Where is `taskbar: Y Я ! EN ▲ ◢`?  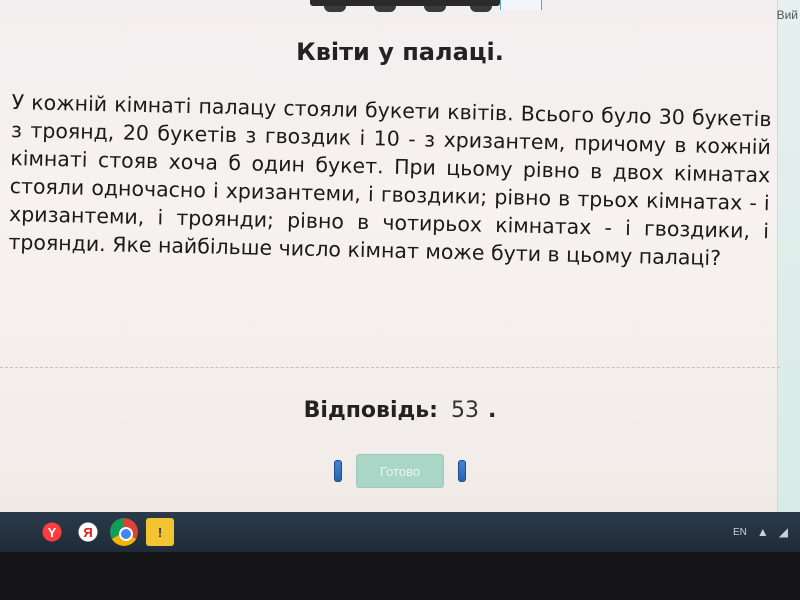
taskbar: Y Я ! EN ▲ ◢ is located at coordinates (400, 532).